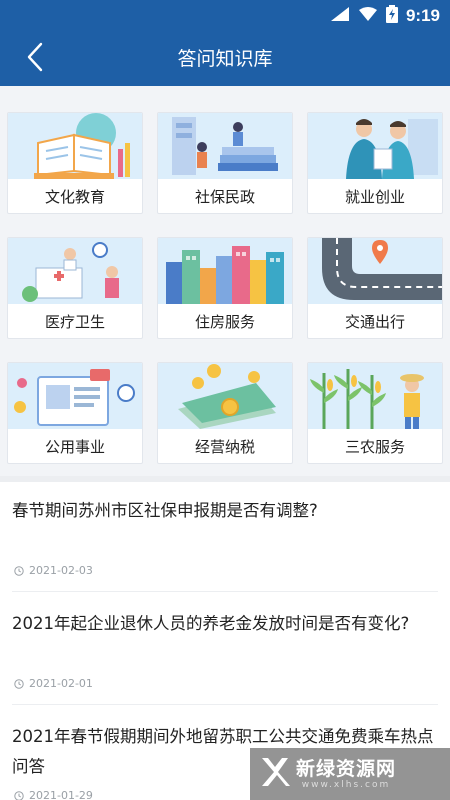 This screenshot has width=450, height=800. I want to click on category-label: 经营纳税, so click(224, 447).